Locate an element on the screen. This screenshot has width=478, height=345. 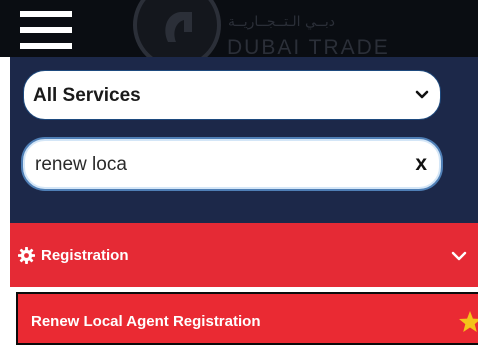
category-label: Registration is located at coordinates (85, 255).